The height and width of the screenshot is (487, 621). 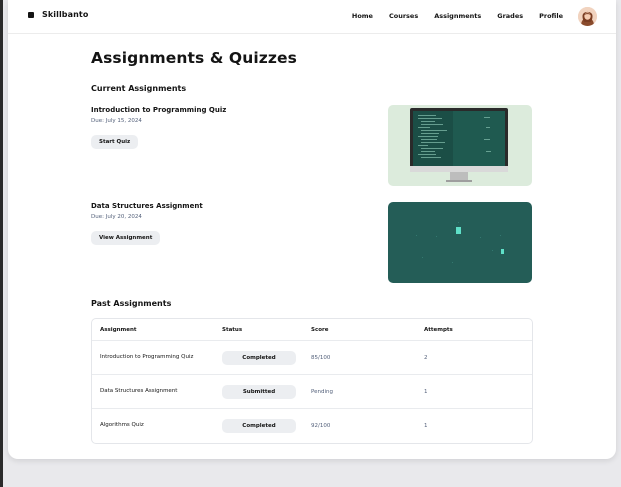 I want to click on assignment-name: Introduction to Programming Quiz, so click(x=153, y=357).